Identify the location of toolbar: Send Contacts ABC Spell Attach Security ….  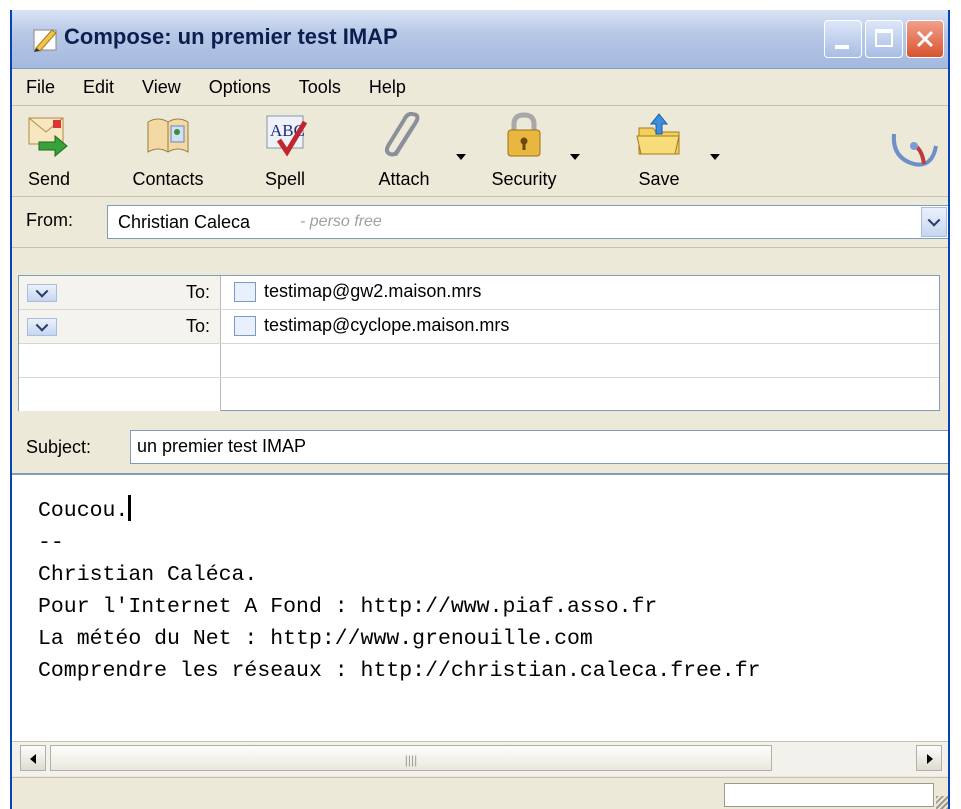
(480, 151).